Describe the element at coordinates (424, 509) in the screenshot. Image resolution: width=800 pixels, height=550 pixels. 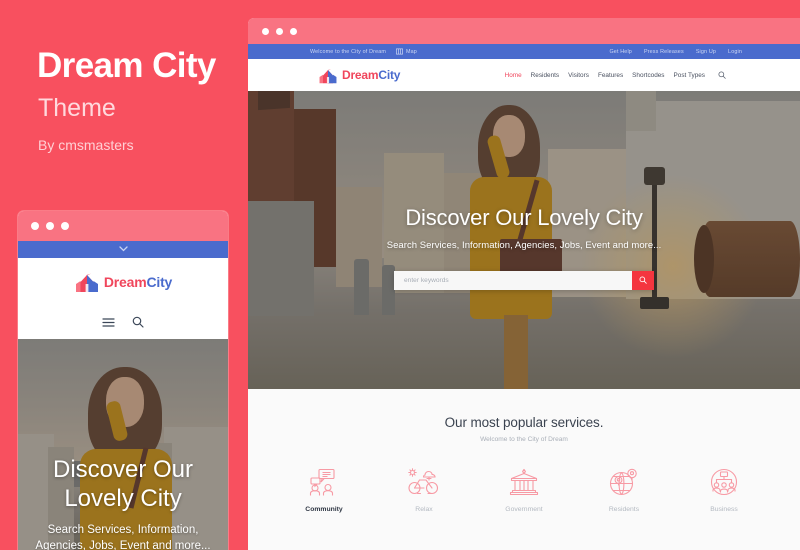
I see `service-label-relax: Relax` at that location.